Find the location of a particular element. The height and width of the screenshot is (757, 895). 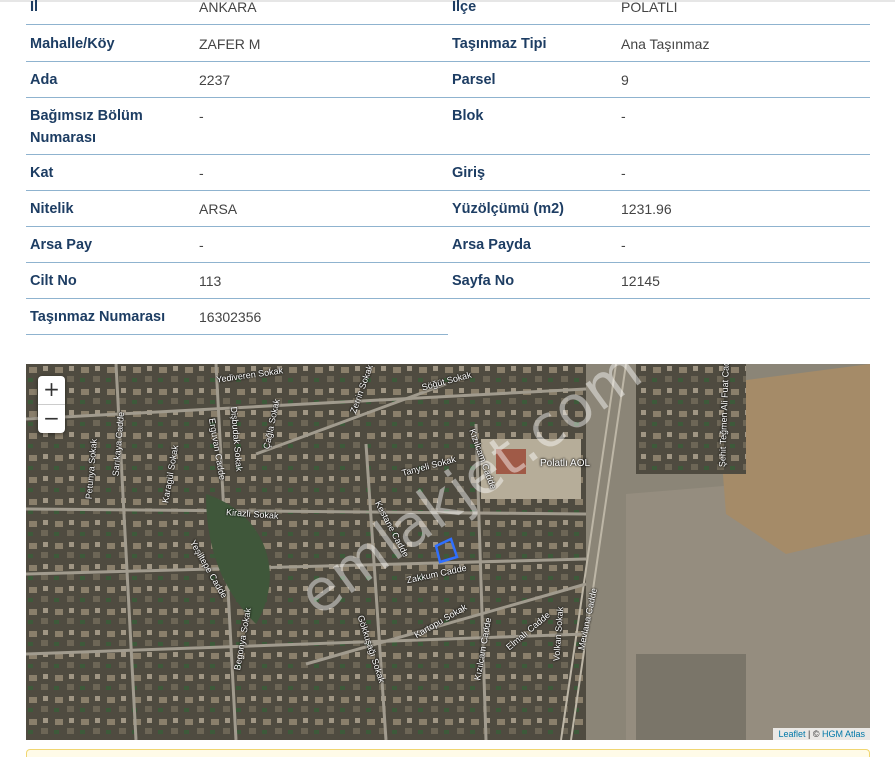

field-value: 1231.96 is located at coordinates (744, 209).